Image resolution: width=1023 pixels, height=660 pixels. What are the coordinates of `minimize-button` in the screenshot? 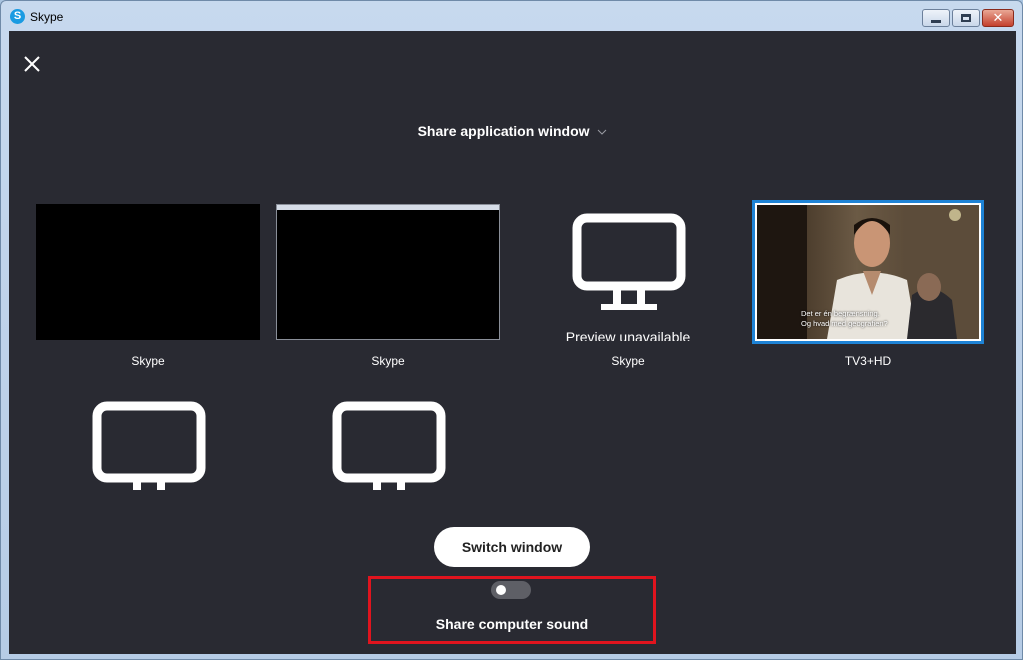 It's located at (936, 18).